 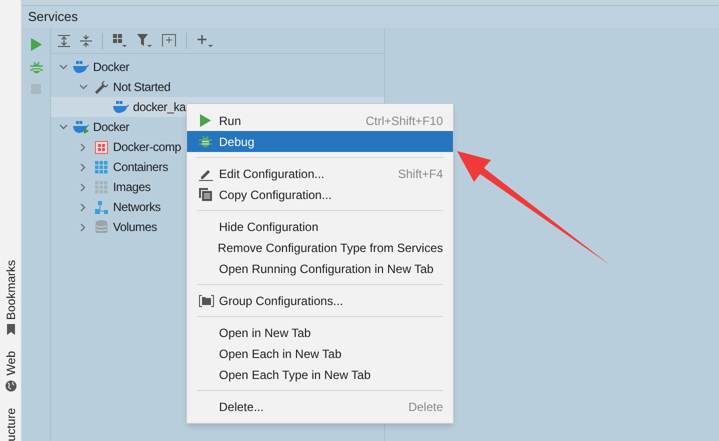 I want to click on panel-header: Services, so click(x=370, y=17).